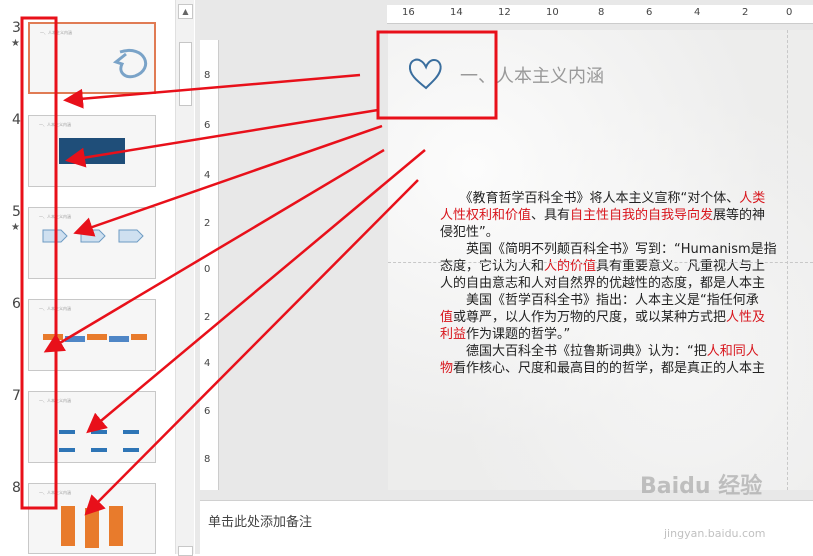 The height and width of the screenshot is (556, 813). I want to click on slide-number: 4, so click(16, 120).